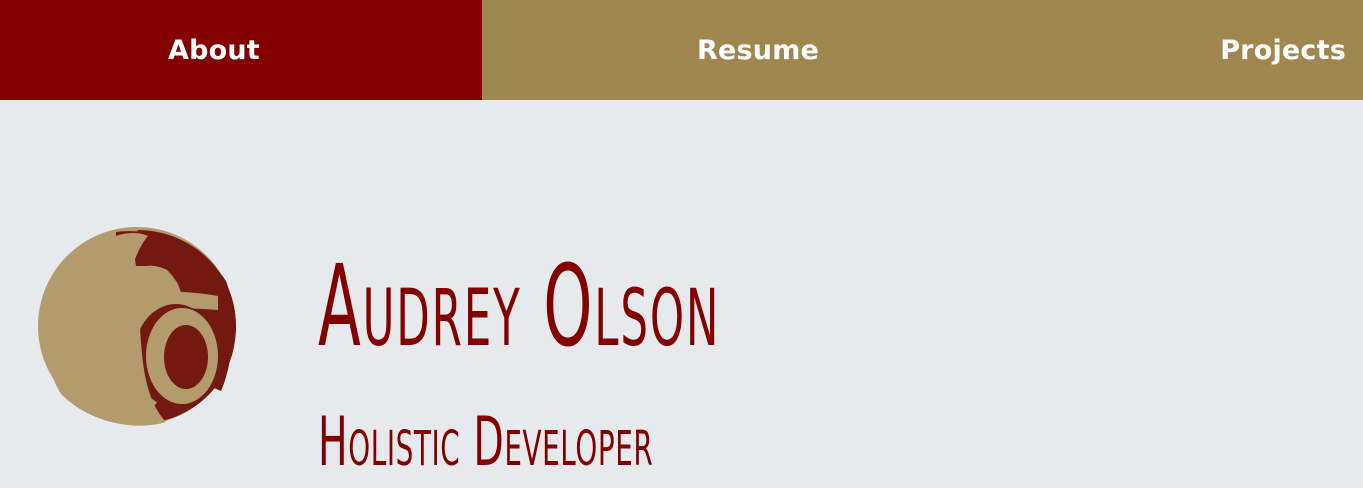 This screenshot has width=1363, height=488. Describe the element at coordinates (486, 442) in the screenshot. I see `subtitle: Holistic Developer` at that location.